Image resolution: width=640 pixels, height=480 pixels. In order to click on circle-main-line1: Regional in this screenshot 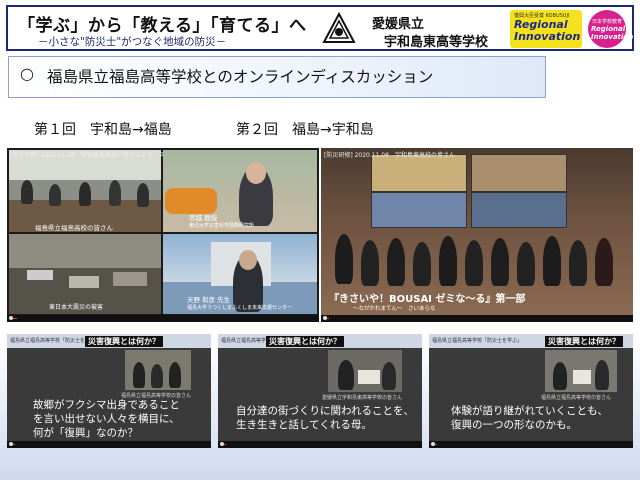, I will do `click(608, 29)`.